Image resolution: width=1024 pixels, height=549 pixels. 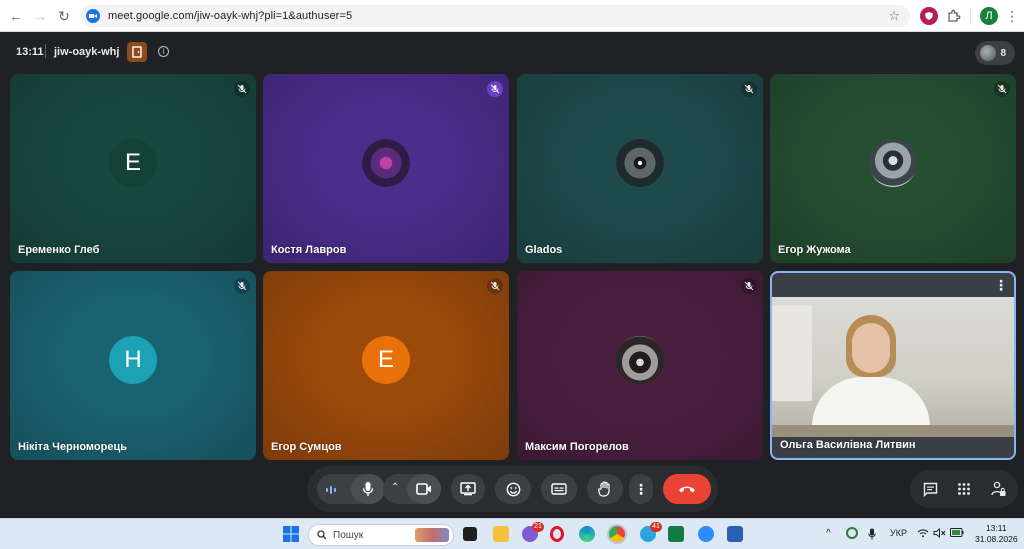 What do you see at coordinates (381, 535) in the screenshot?
I see `taskbar-search: Пошук` at bounding box center [381, 535].